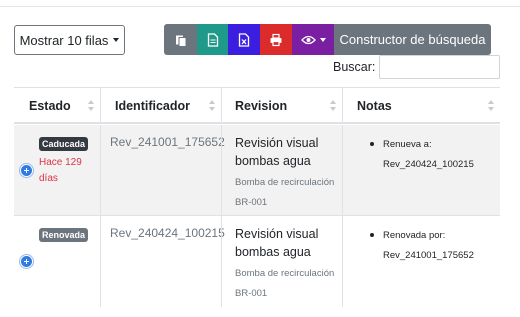 The width and height of the screenshot is (520, 317). I want to click on excel-icon, so click(244, 39).